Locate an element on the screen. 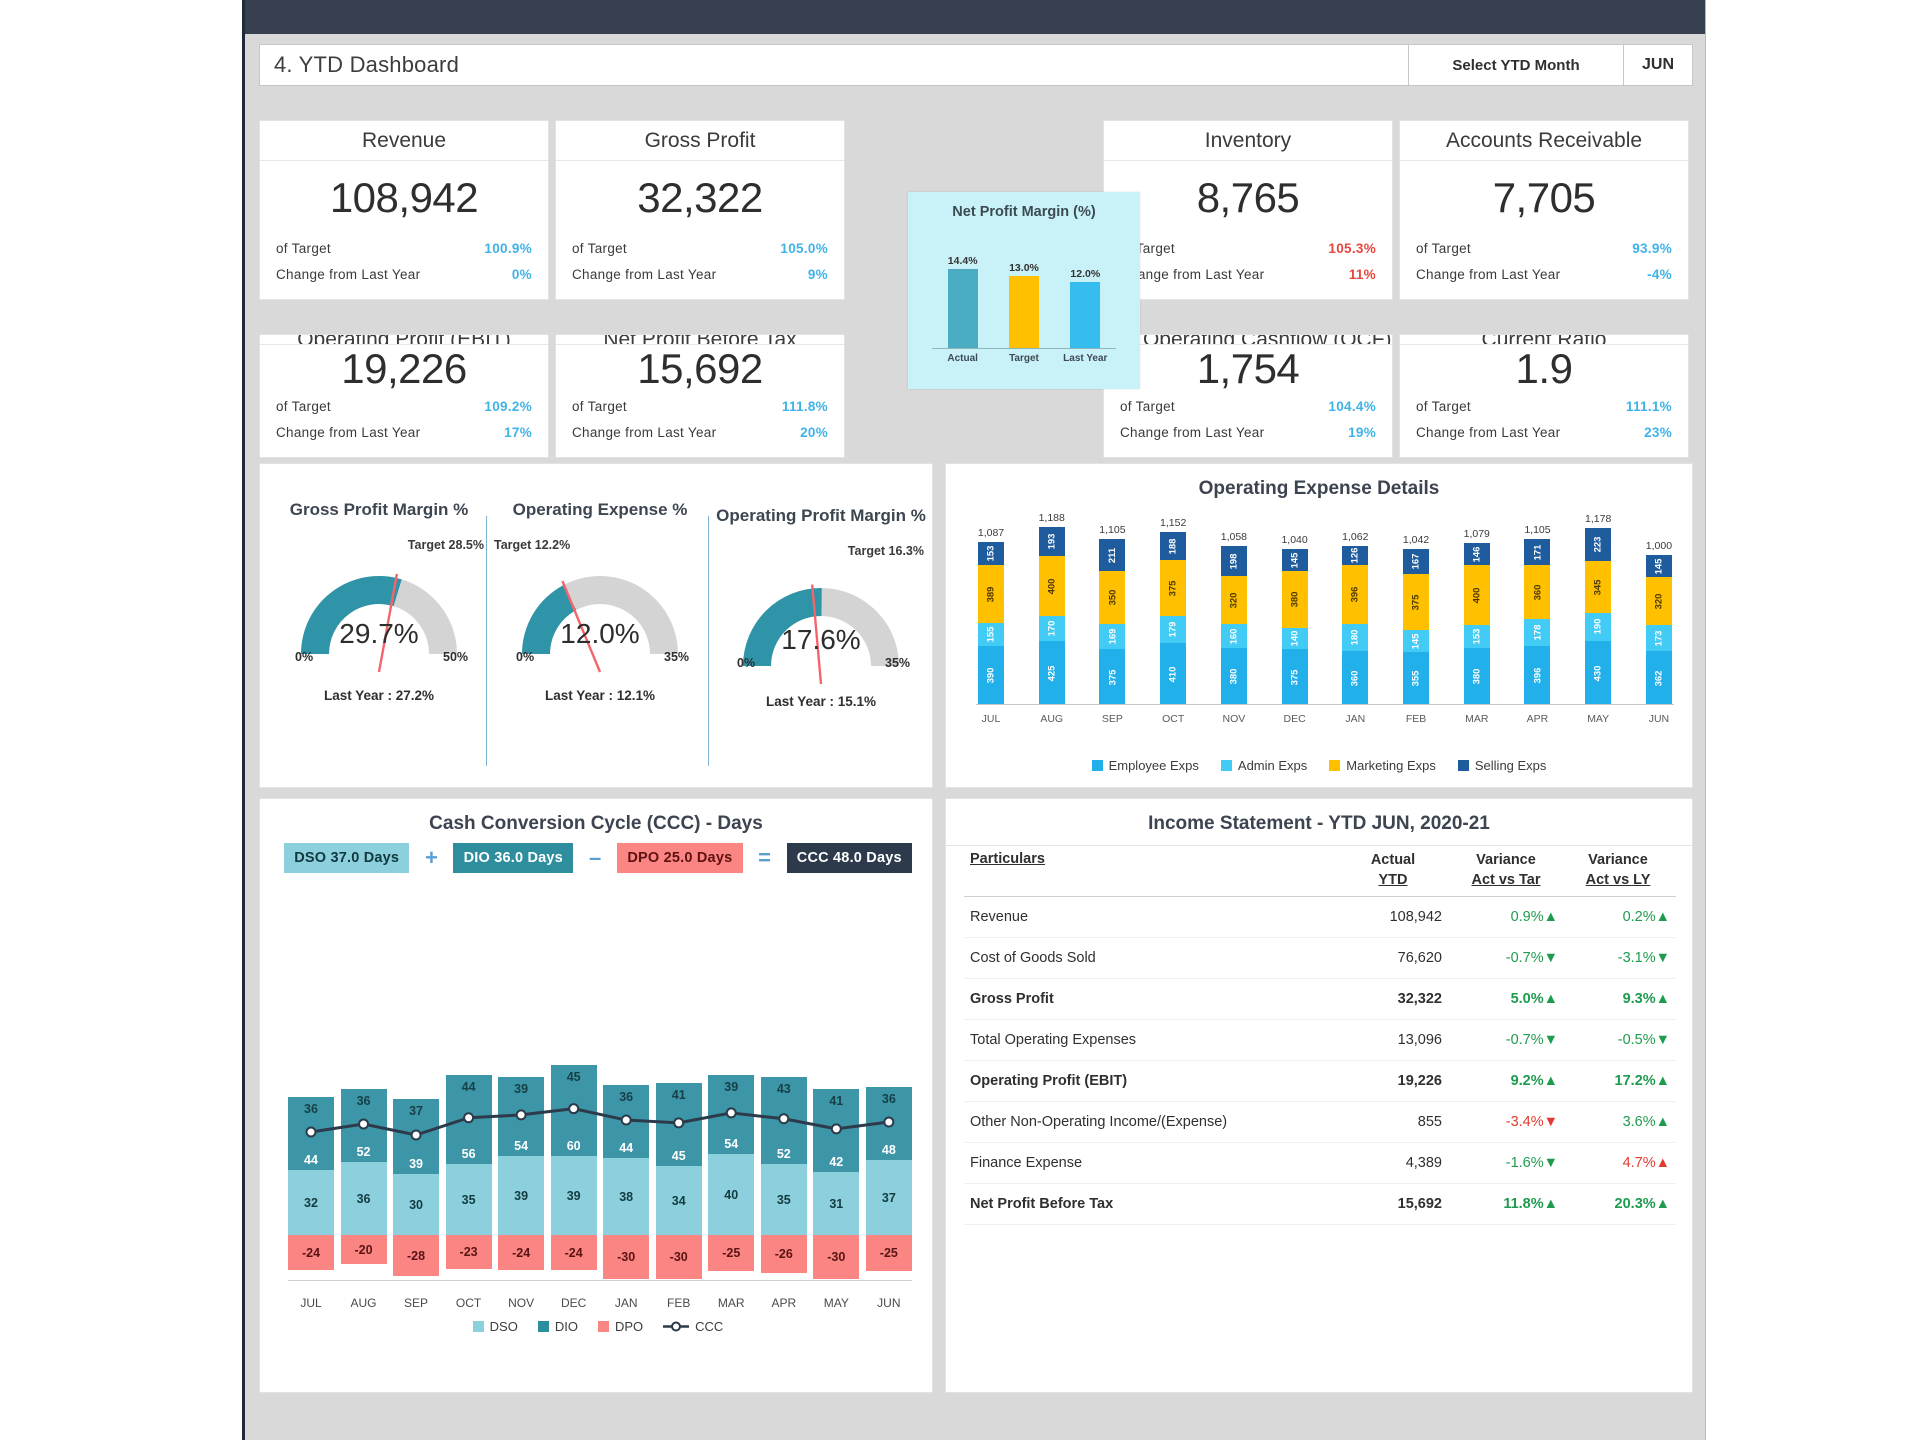 The image size is (1920, 1440). opex-stack: 223 345 190 430 is located at coordinates (1598, 617).